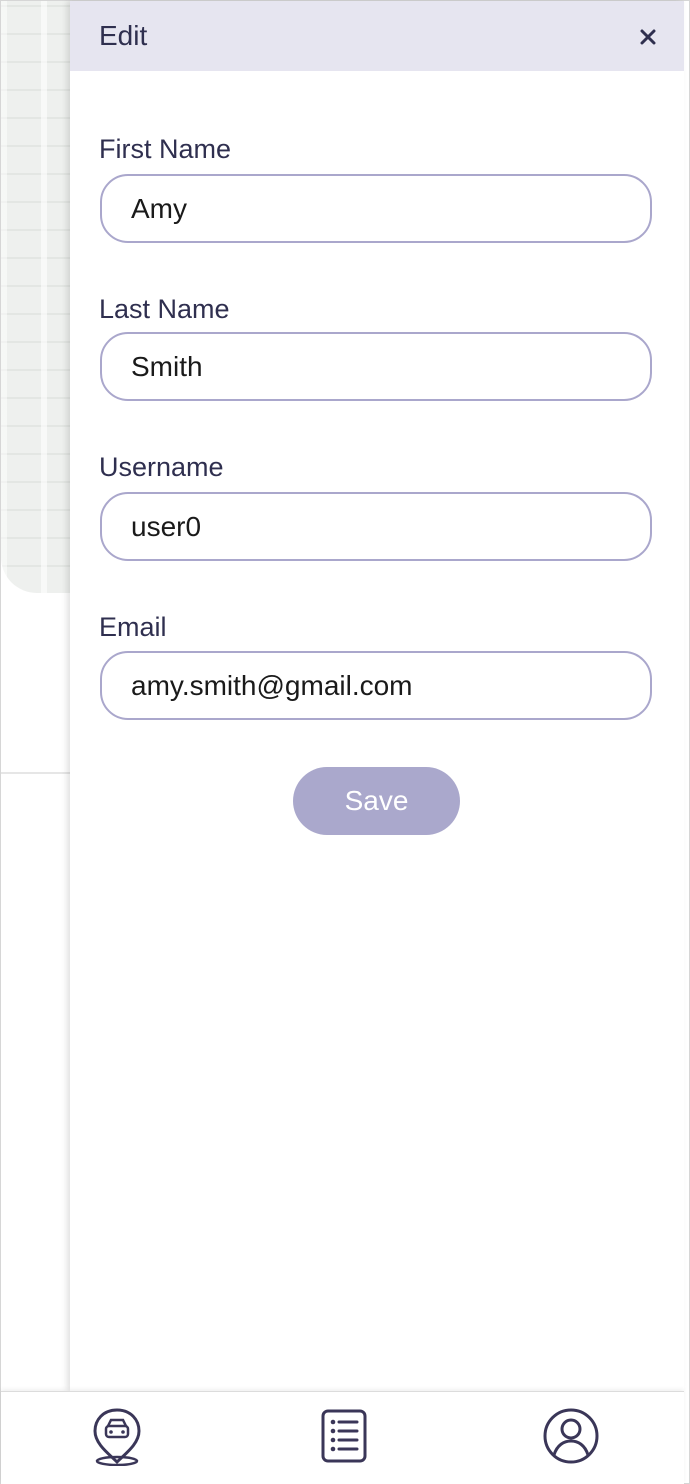  What do you see at coordinates (376, 801) in the screenshot?
I see `save-button: Save` at bounding box center [376, 801].